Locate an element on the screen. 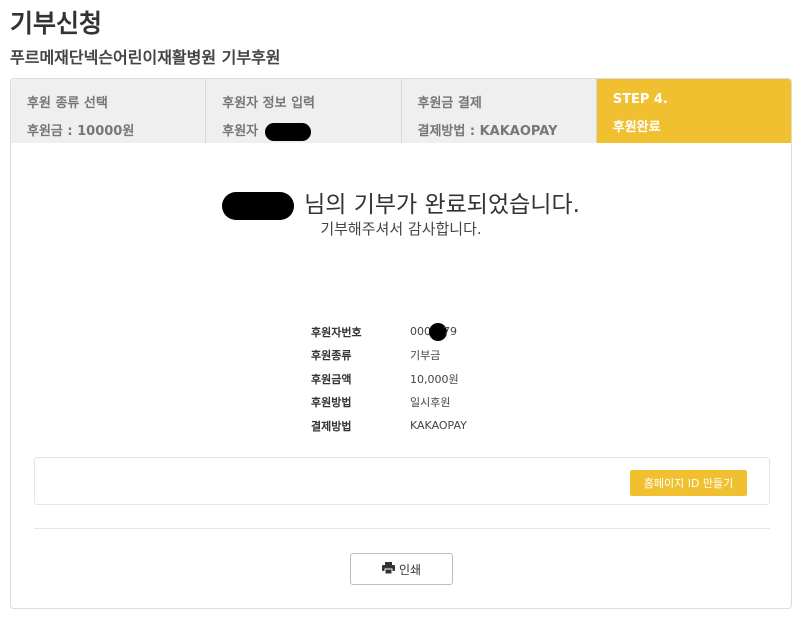 The image size is (800, 621). step-2-title: 후원자 정보 입력 is located at coordinates (269, 103).